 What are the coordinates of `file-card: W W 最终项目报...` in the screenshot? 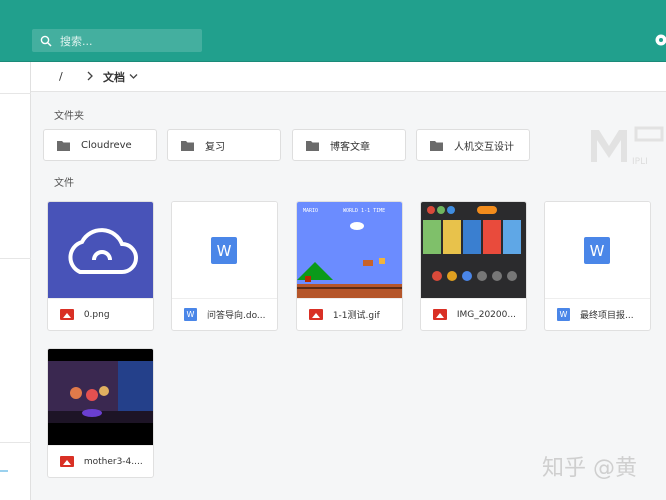 It's located at (597, 266).